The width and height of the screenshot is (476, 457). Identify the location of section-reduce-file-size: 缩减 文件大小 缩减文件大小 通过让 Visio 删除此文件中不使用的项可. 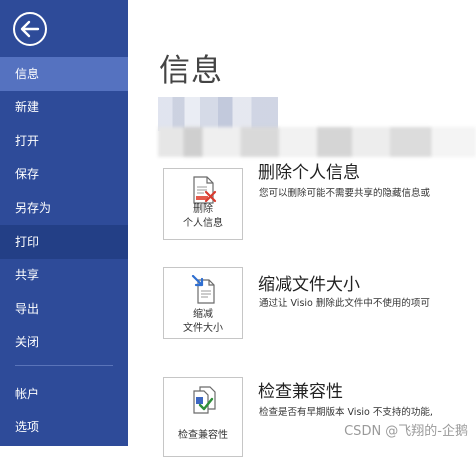
(319, 303).